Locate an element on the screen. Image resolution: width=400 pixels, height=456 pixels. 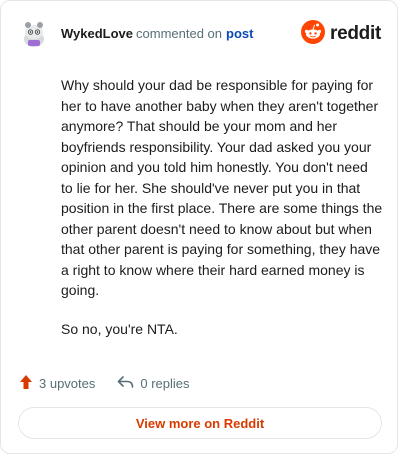
snoo-avatar-icon is located at coordinates (34, 34).